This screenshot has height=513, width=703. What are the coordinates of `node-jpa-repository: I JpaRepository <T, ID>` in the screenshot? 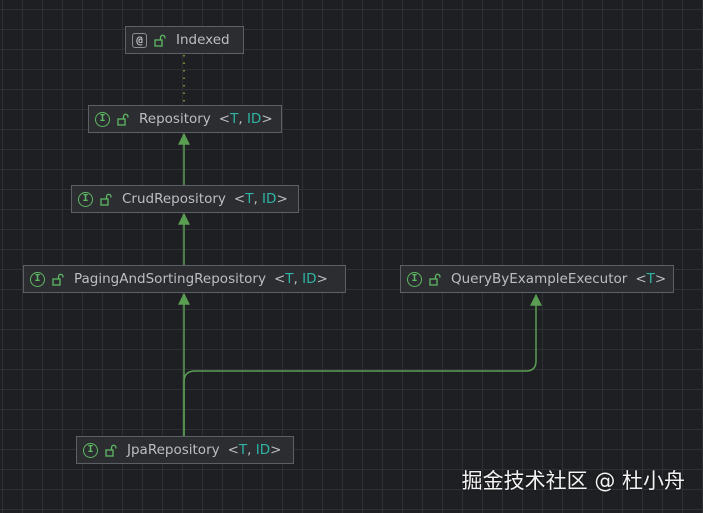 It's located at (185, 450).